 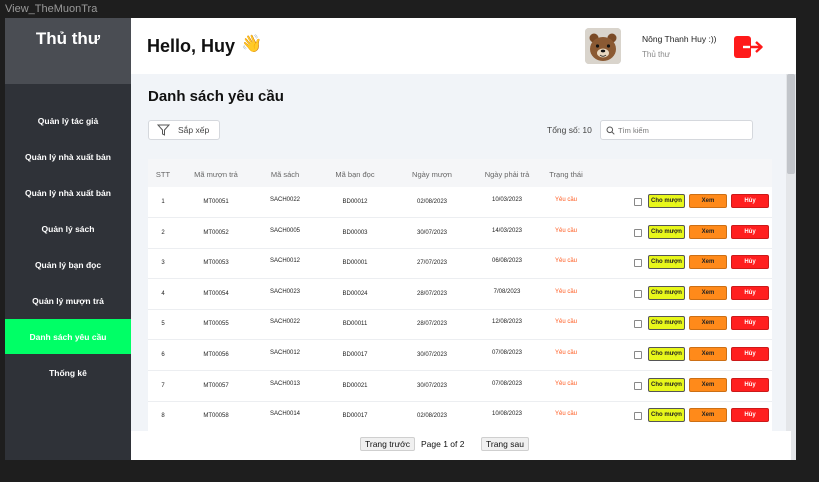 What do you see at coordinates (285, 291) in the screenshot?
I see `table-cell: SACH0023` at bounding box center [285, 291].